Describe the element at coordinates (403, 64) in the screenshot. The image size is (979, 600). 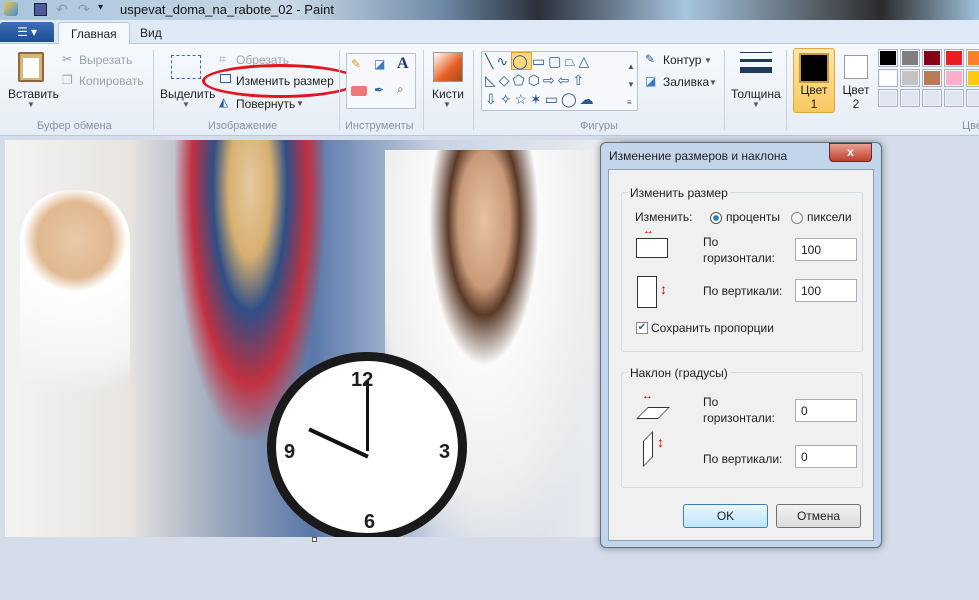
I see `text-icon: A` at that location.